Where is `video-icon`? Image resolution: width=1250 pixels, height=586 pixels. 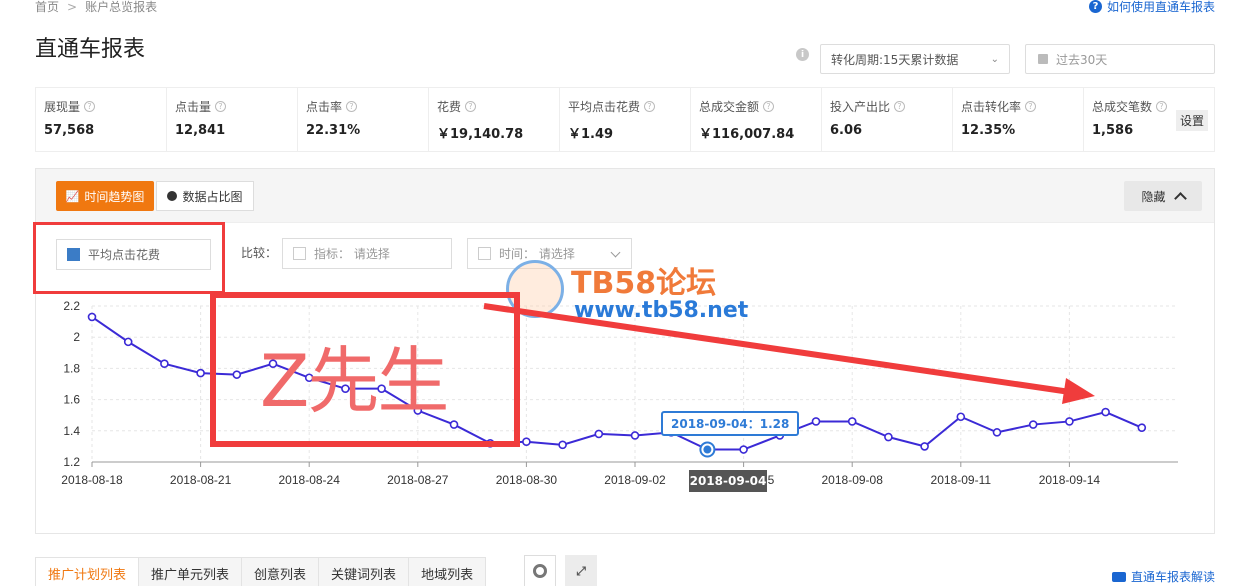
video-icon is located at coordinates (1118, 576).